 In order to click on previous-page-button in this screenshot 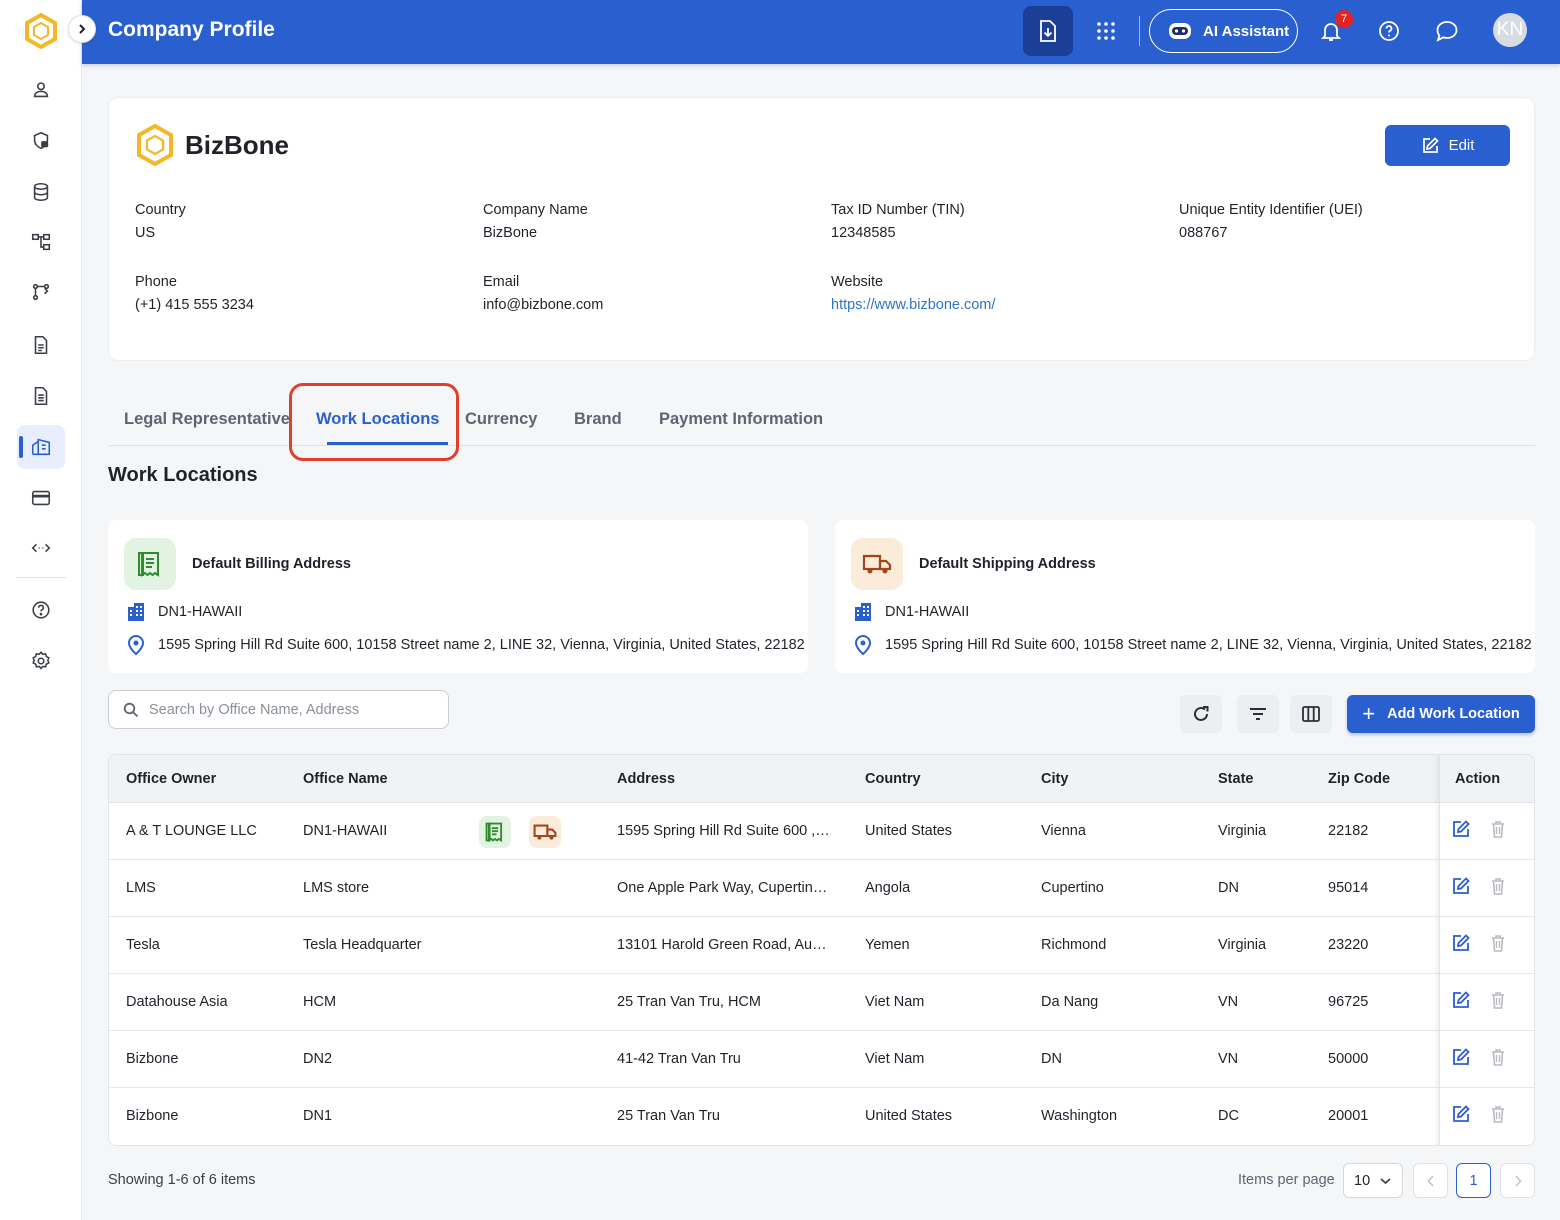, I will do `click(1430, 1180)`.